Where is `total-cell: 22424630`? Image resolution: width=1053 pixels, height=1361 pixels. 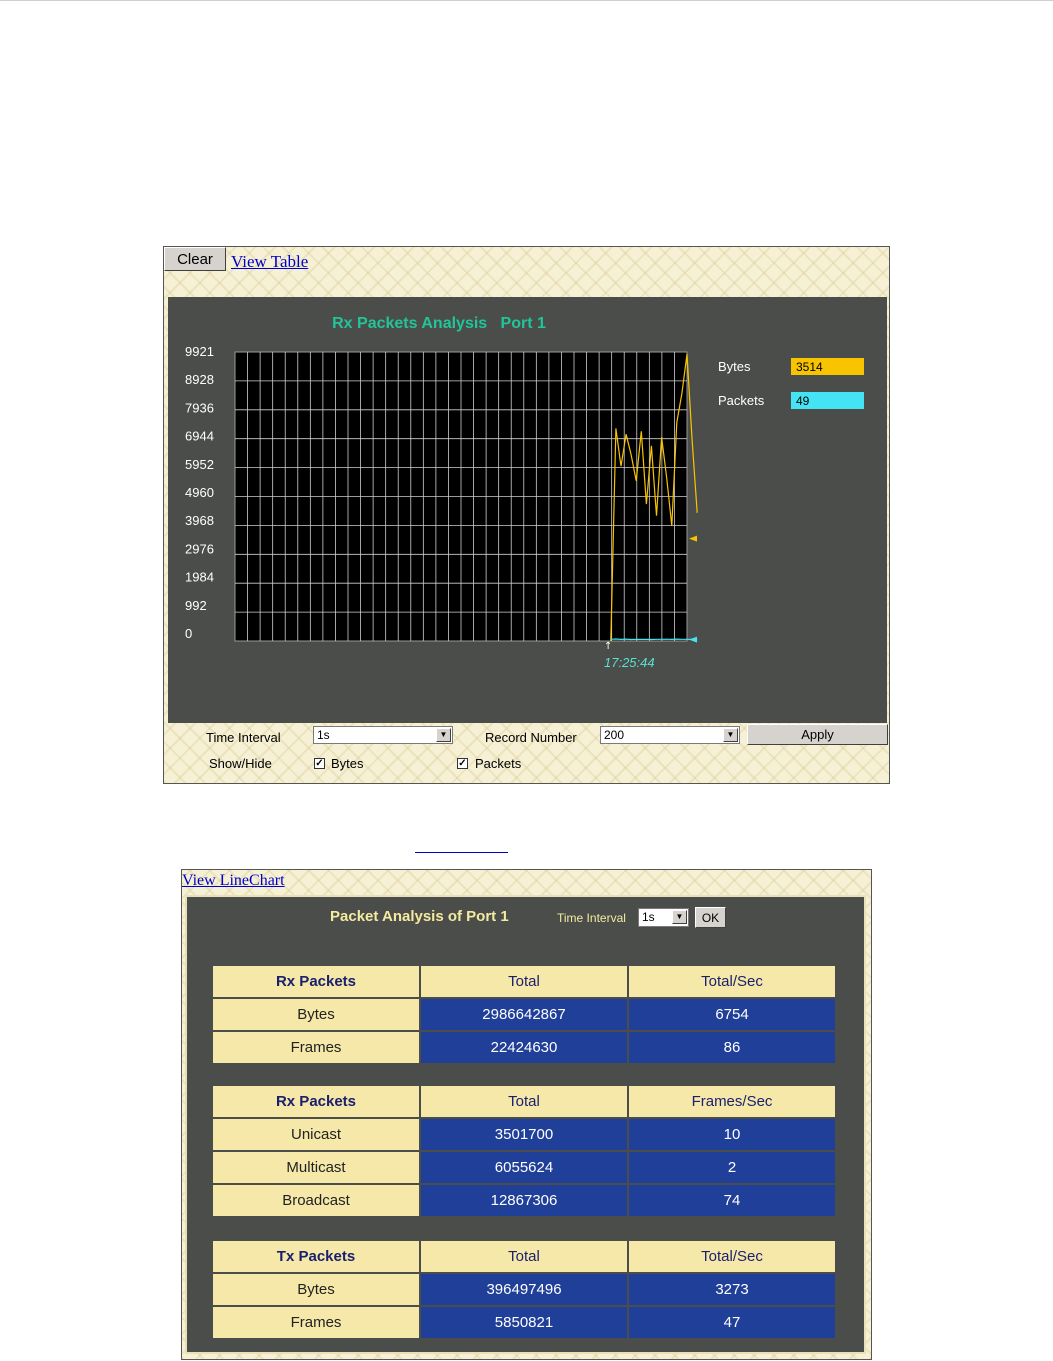 total-cell: 22424630 is located at coordinates (524, 1047).